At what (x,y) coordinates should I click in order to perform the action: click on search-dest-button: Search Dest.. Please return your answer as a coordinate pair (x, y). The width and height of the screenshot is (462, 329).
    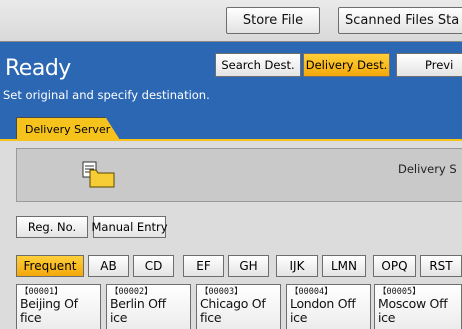
    Looking at the image, I should click on (258, 65).